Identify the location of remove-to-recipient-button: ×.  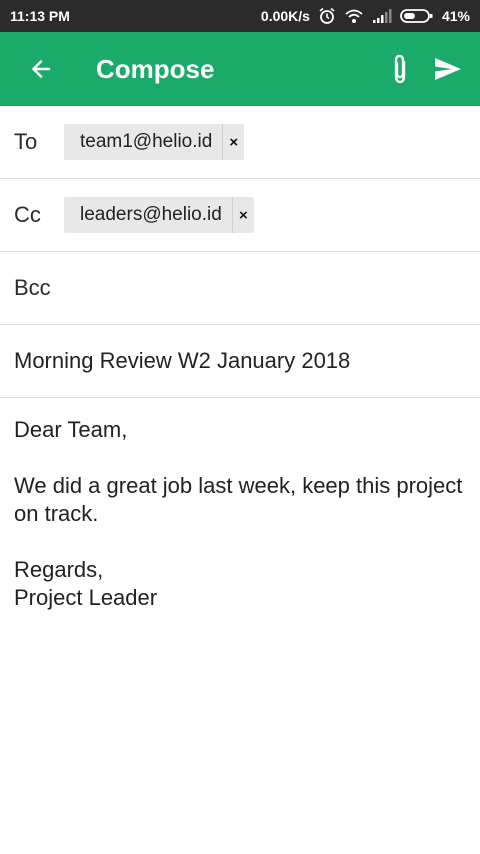
(233, 142).